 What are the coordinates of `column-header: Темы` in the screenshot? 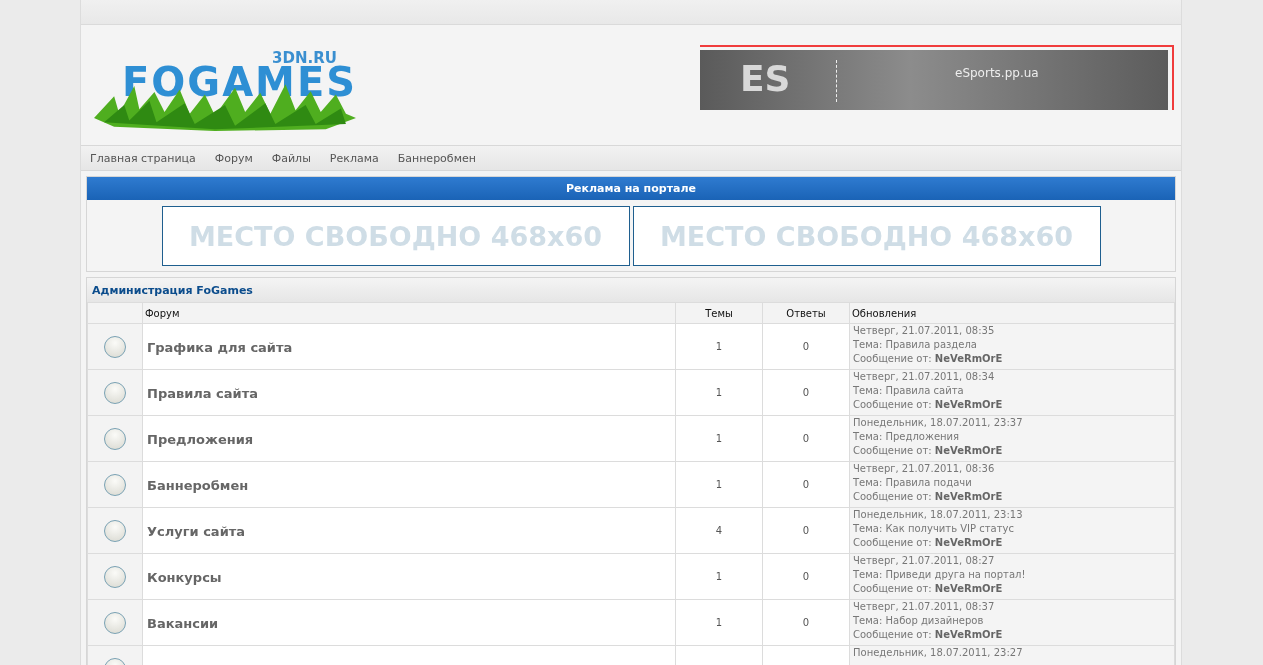 It's located at (719, 313).